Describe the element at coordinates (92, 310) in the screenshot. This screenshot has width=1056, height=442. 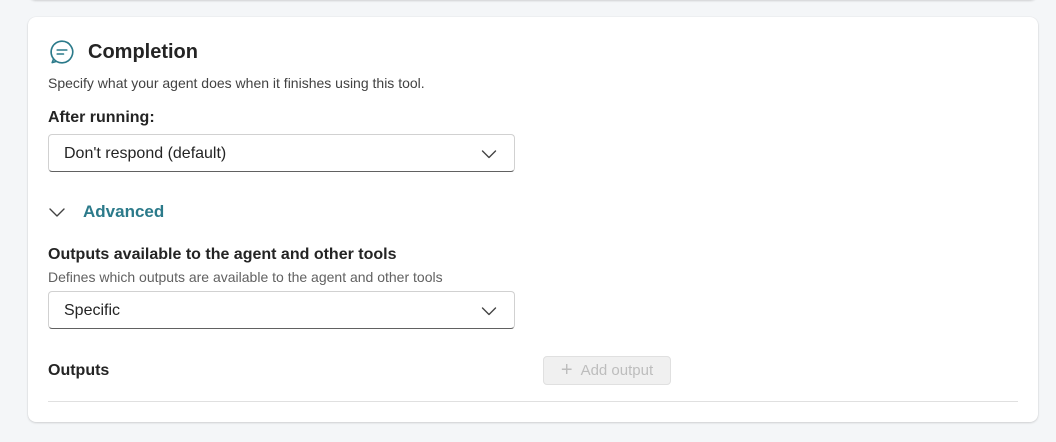
I see `outputs-available-value: Specific` at that location.